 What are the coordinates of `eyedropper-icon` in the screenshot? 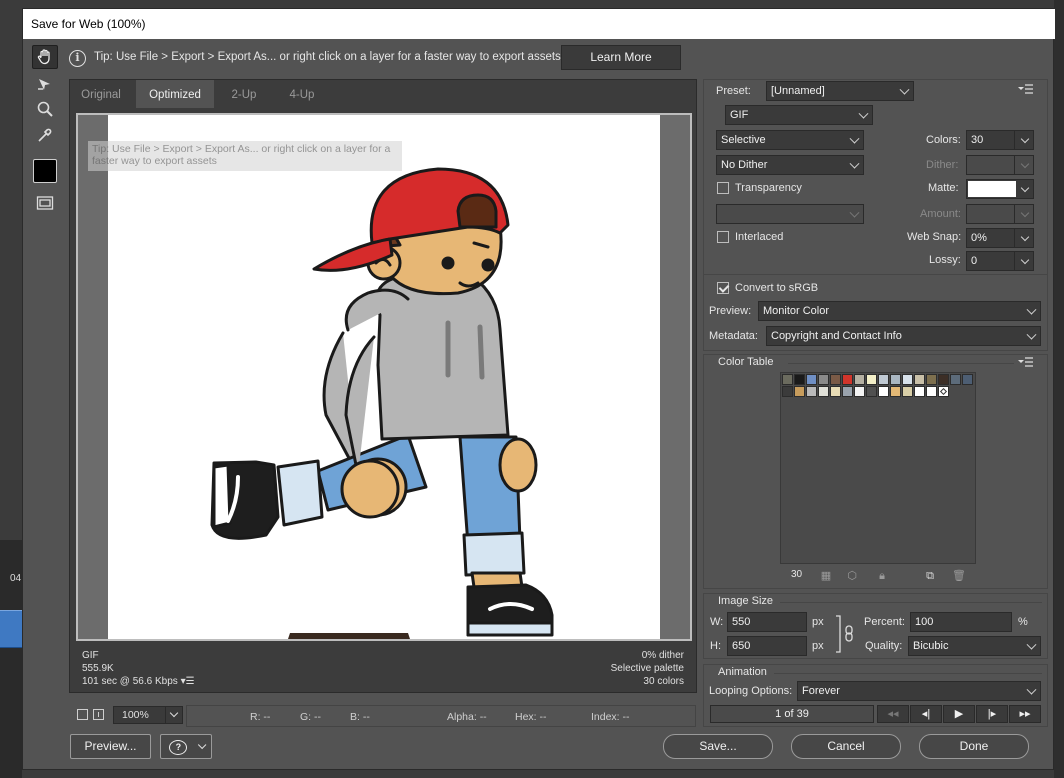 It's located at (45, 135).